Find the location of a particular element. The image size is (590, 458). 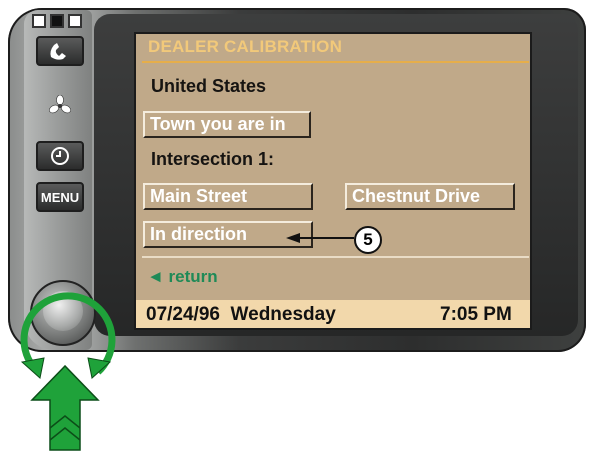

status-date-day: 07/24/96 Wednesday is located at coordinates (241, 315).